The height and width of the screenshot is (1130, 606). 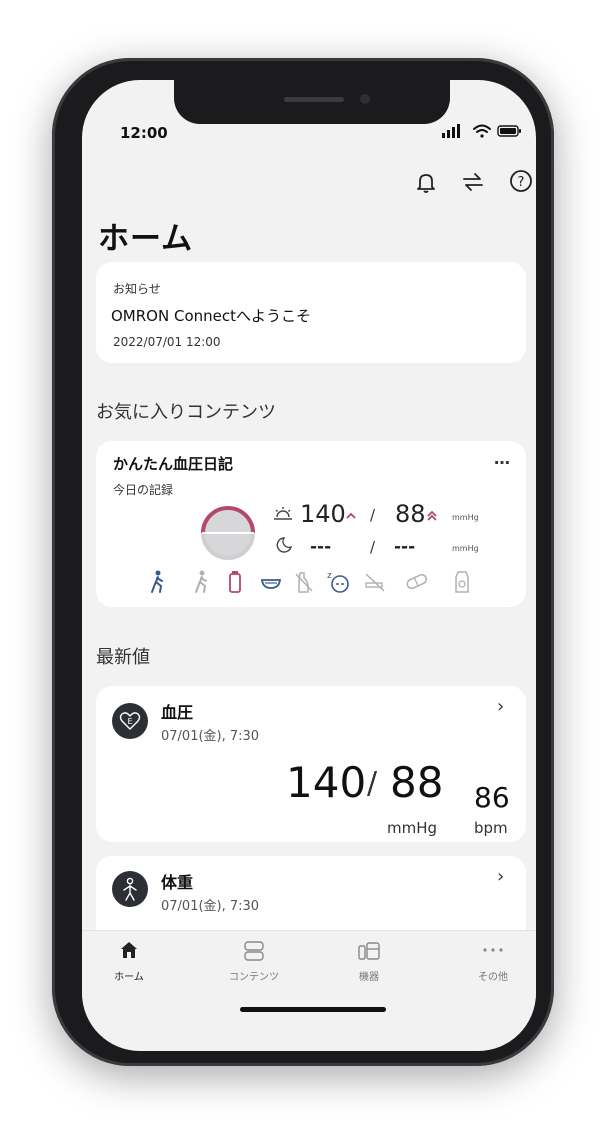 What do you see at coordinates (509, 131) in the screenshot?
I see `battery-icon` at bounding box center [509, 131].